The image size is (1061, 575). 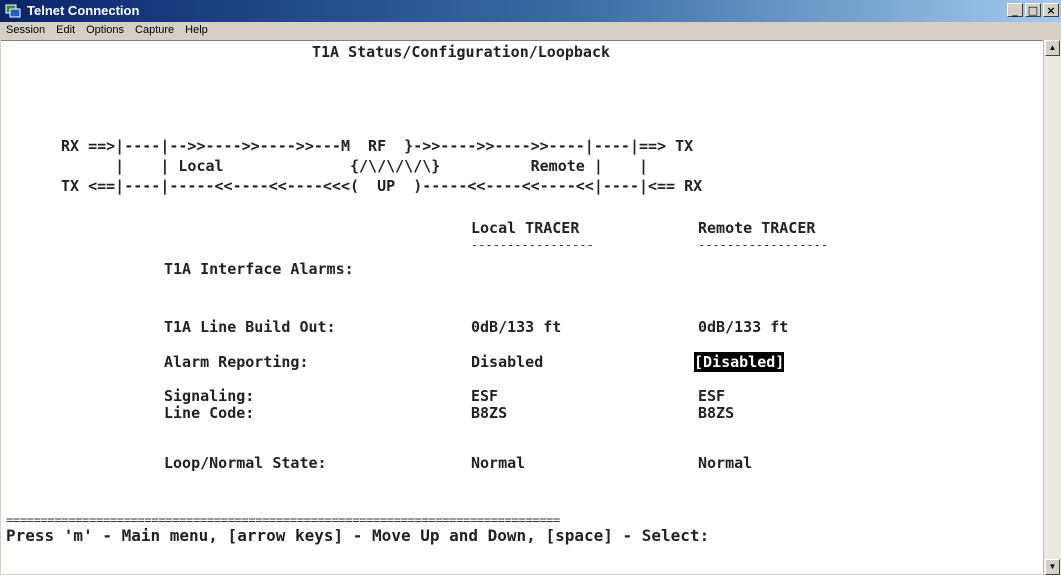 What do you see at coordinates (250, 327) in the screenshot?
I see `line-build-out-label: T1A Line Build Out:` at bounding box center [250, 327].